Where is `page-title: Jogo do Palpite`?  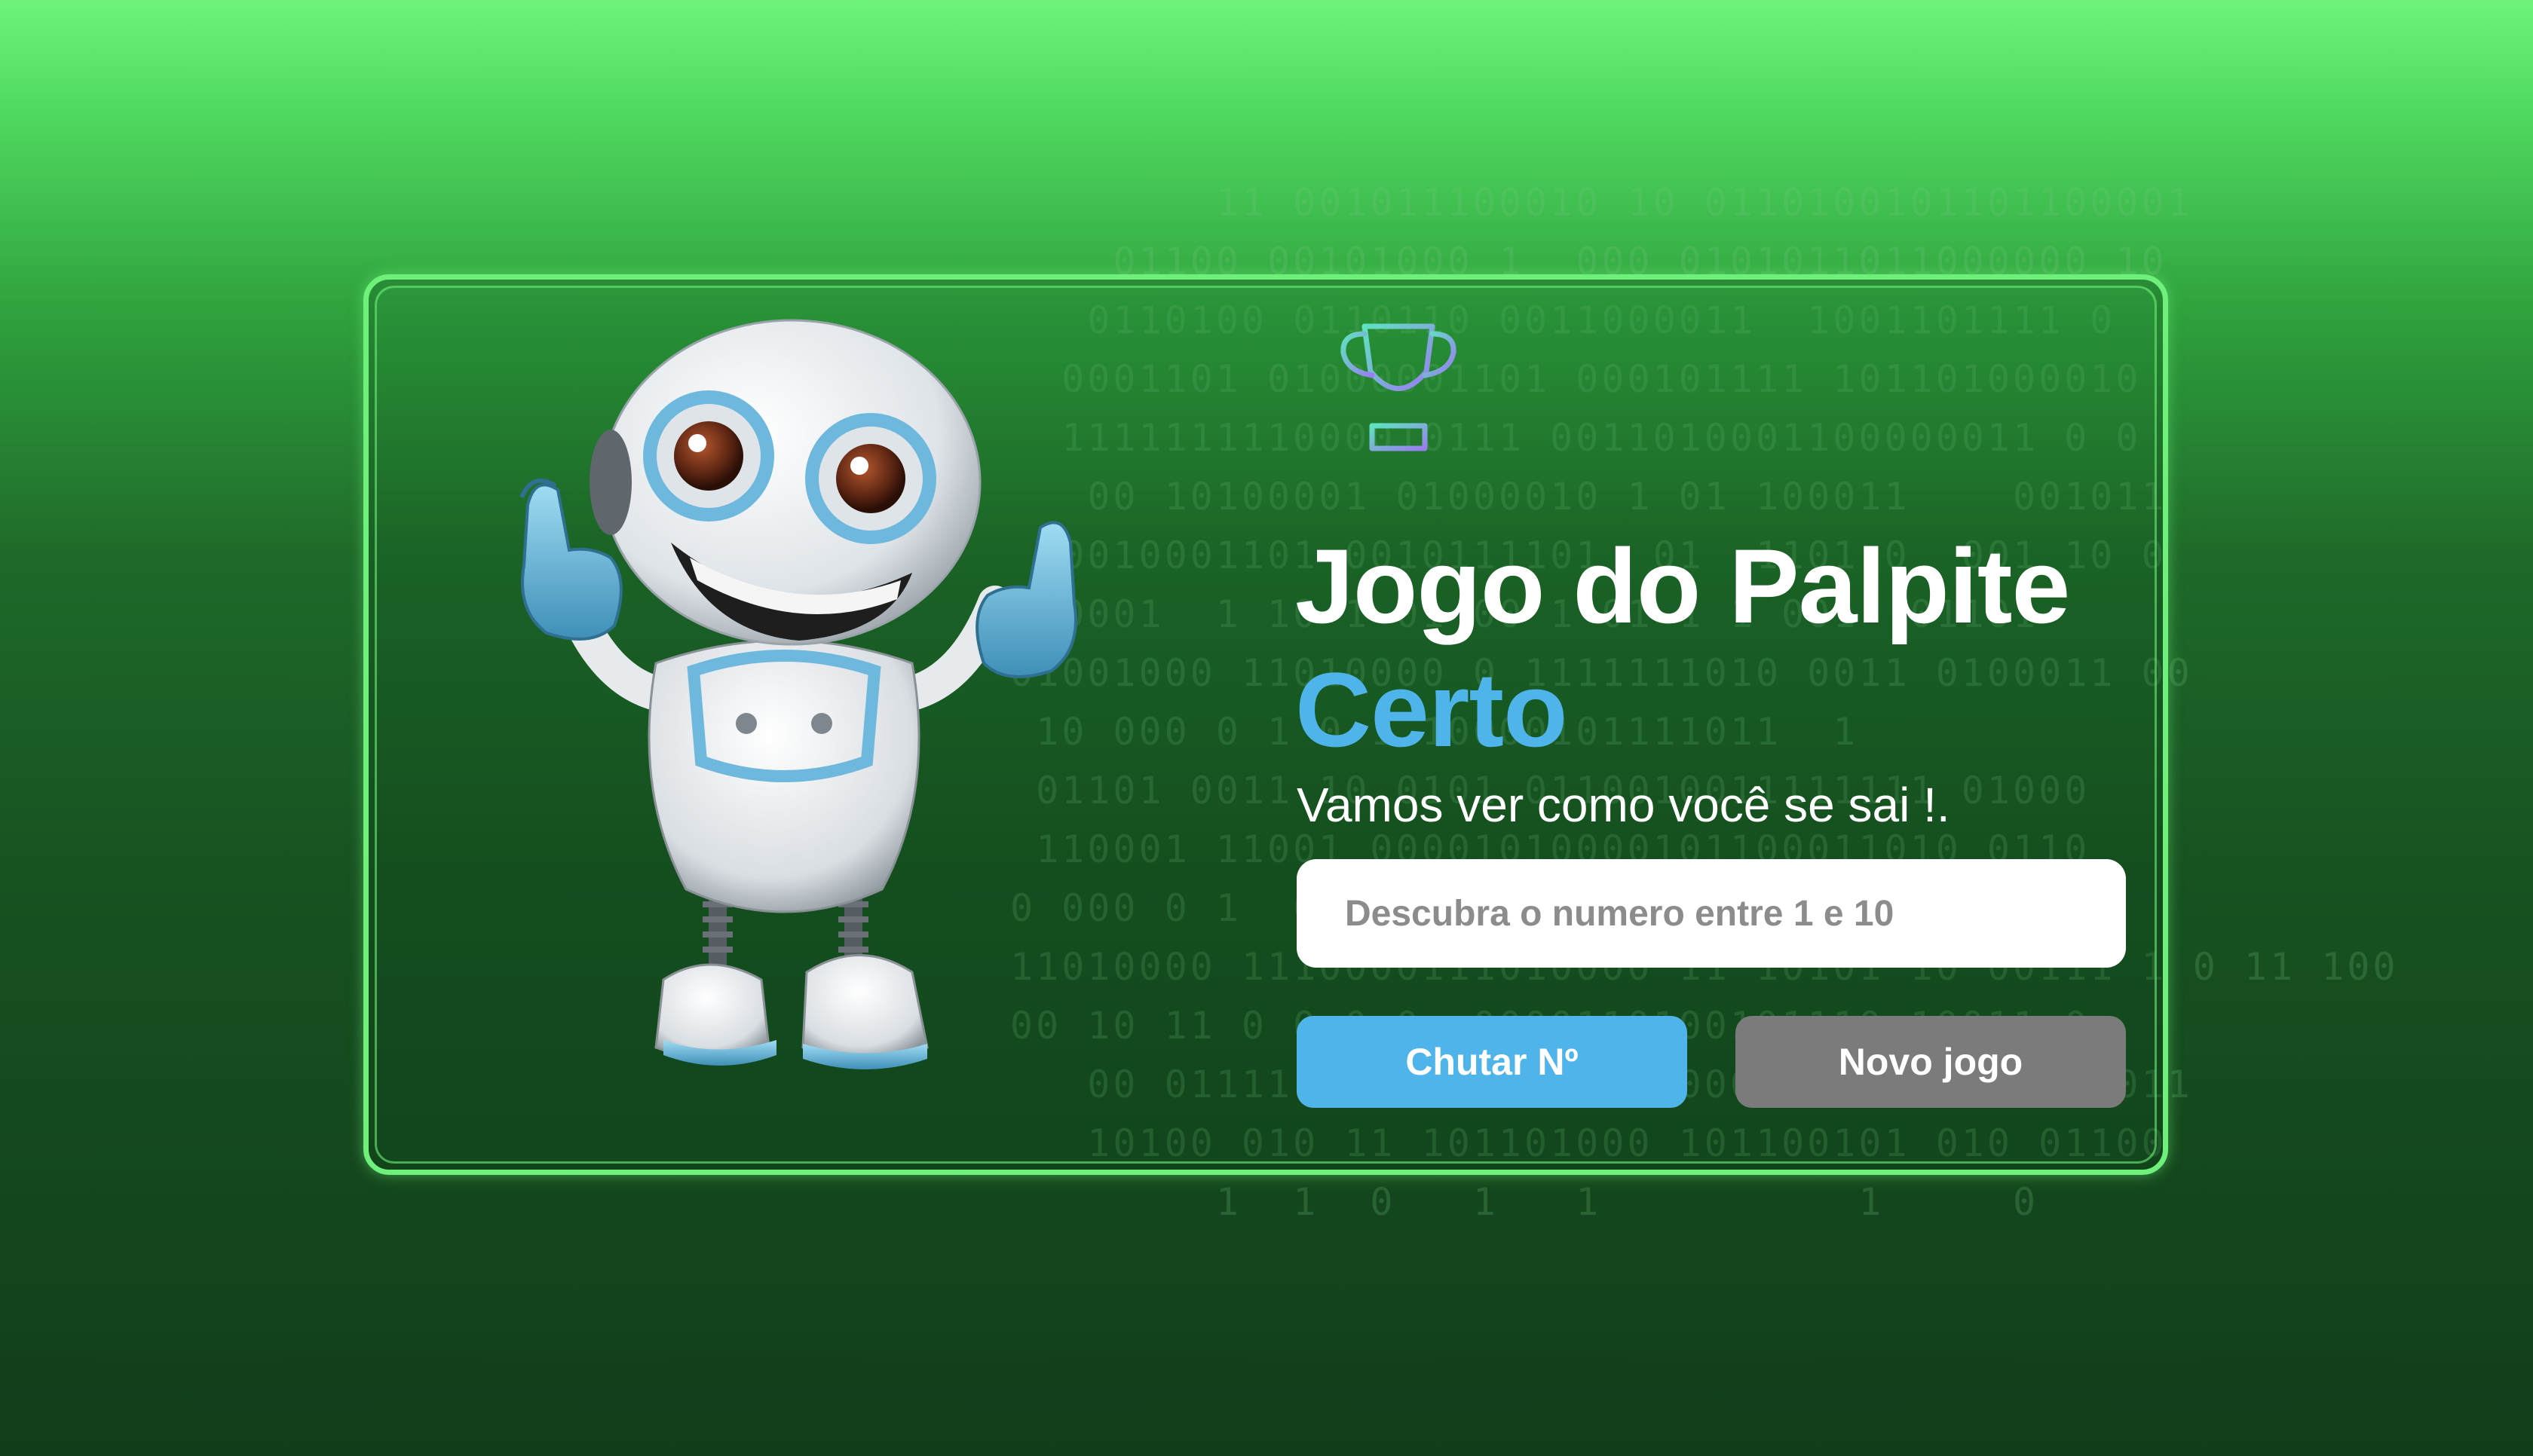
page-title: Jogo do Palpite is located at coordinates (1682, 586).